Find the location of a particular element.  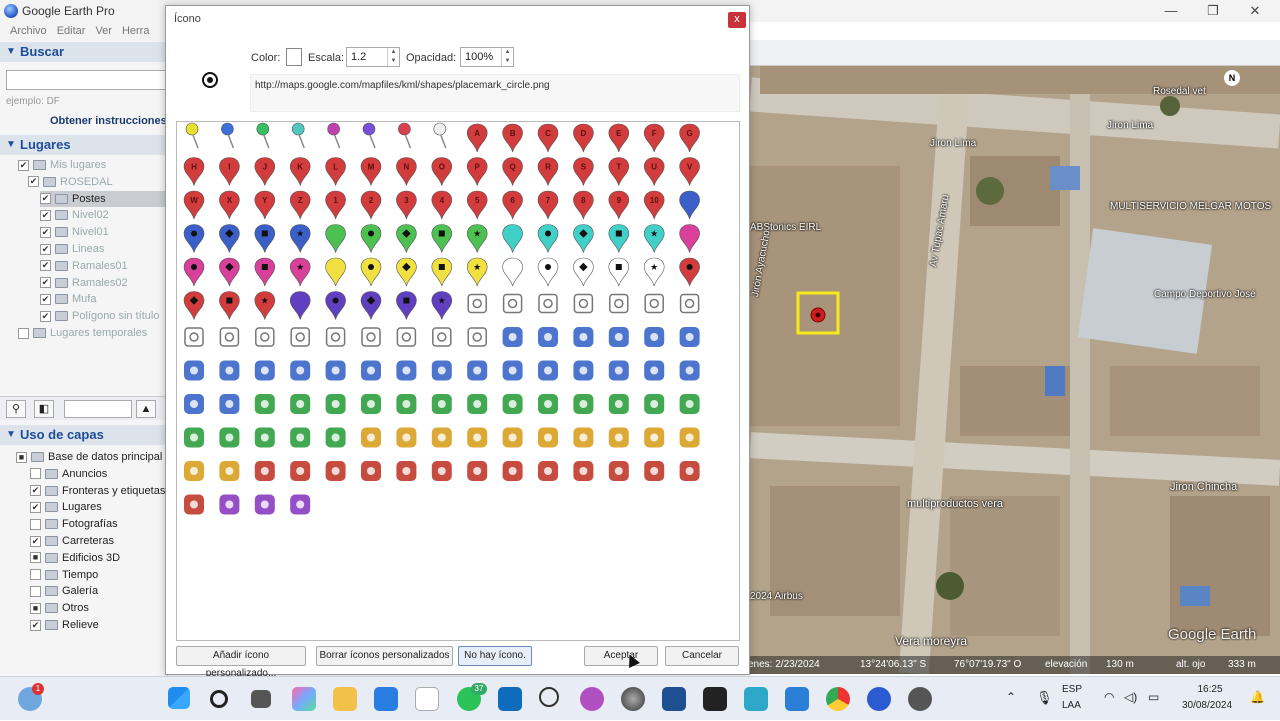

places-panel-header: ▼ Lugares is located at coordinates (84, 145).